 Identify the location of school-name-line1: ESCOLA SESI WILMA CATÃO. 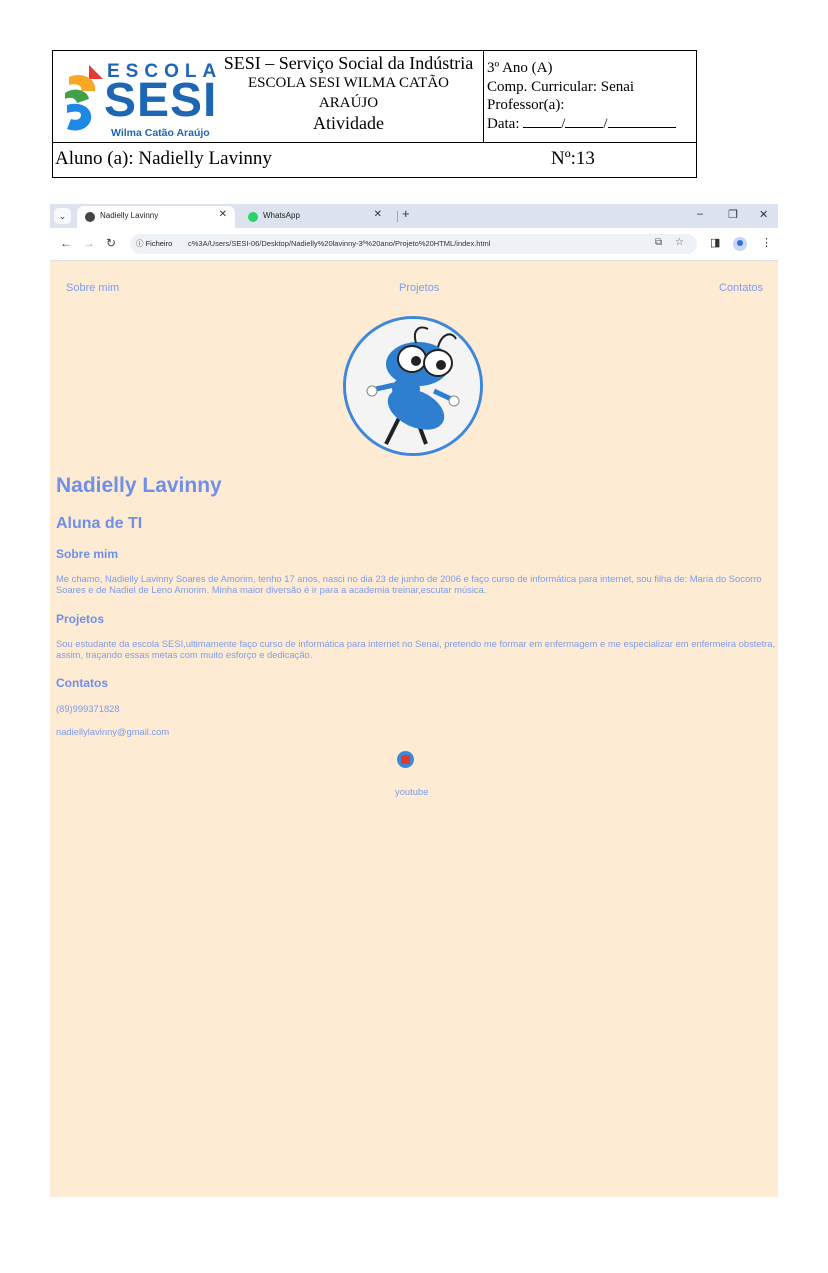
(348, 83).